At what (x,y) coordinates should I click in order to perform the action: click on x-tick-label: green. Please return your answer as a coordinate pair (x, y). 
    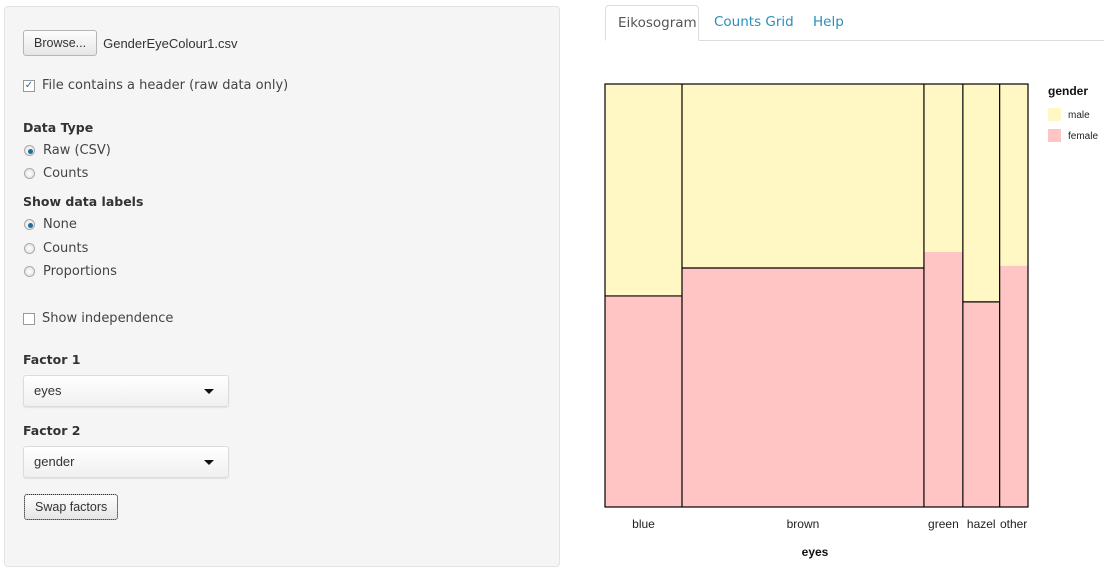
    Looking at the image, I should click on (943, 524).